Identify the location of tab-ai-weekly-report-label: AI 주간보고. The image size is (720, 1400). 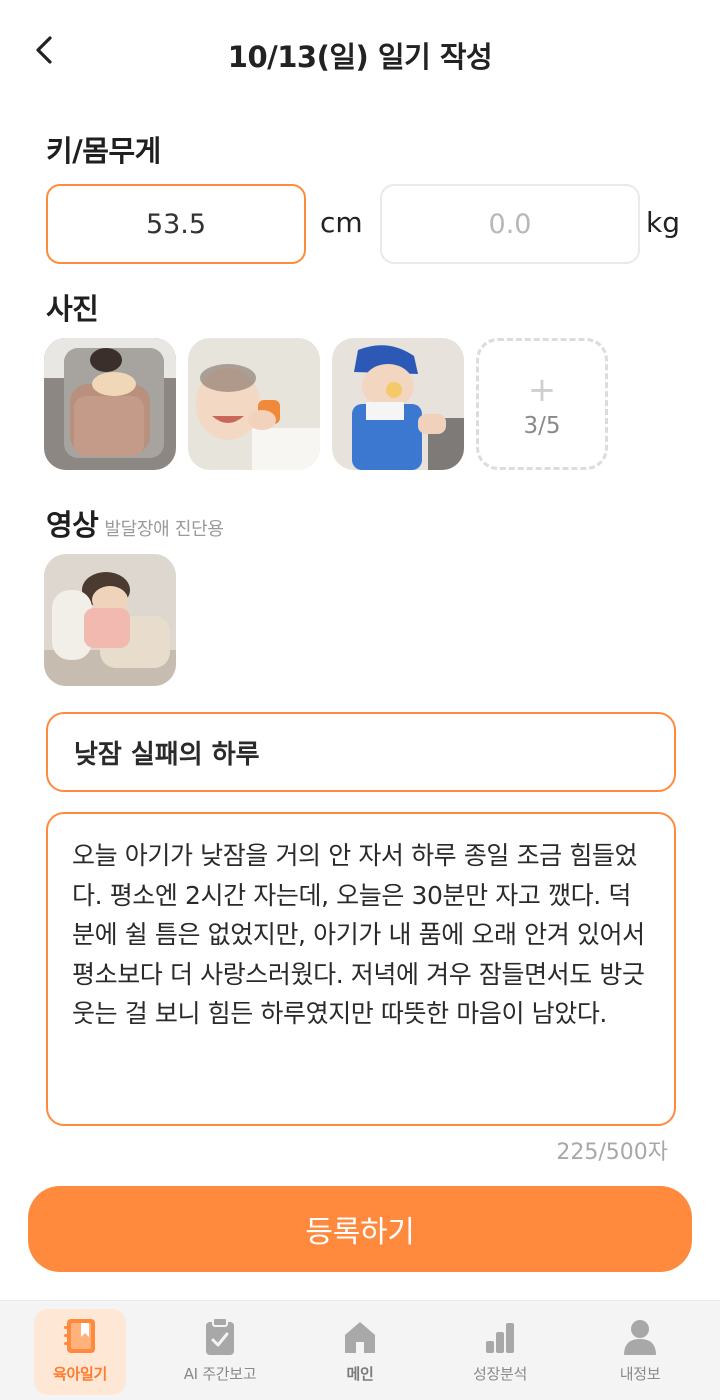
(220, 1374).